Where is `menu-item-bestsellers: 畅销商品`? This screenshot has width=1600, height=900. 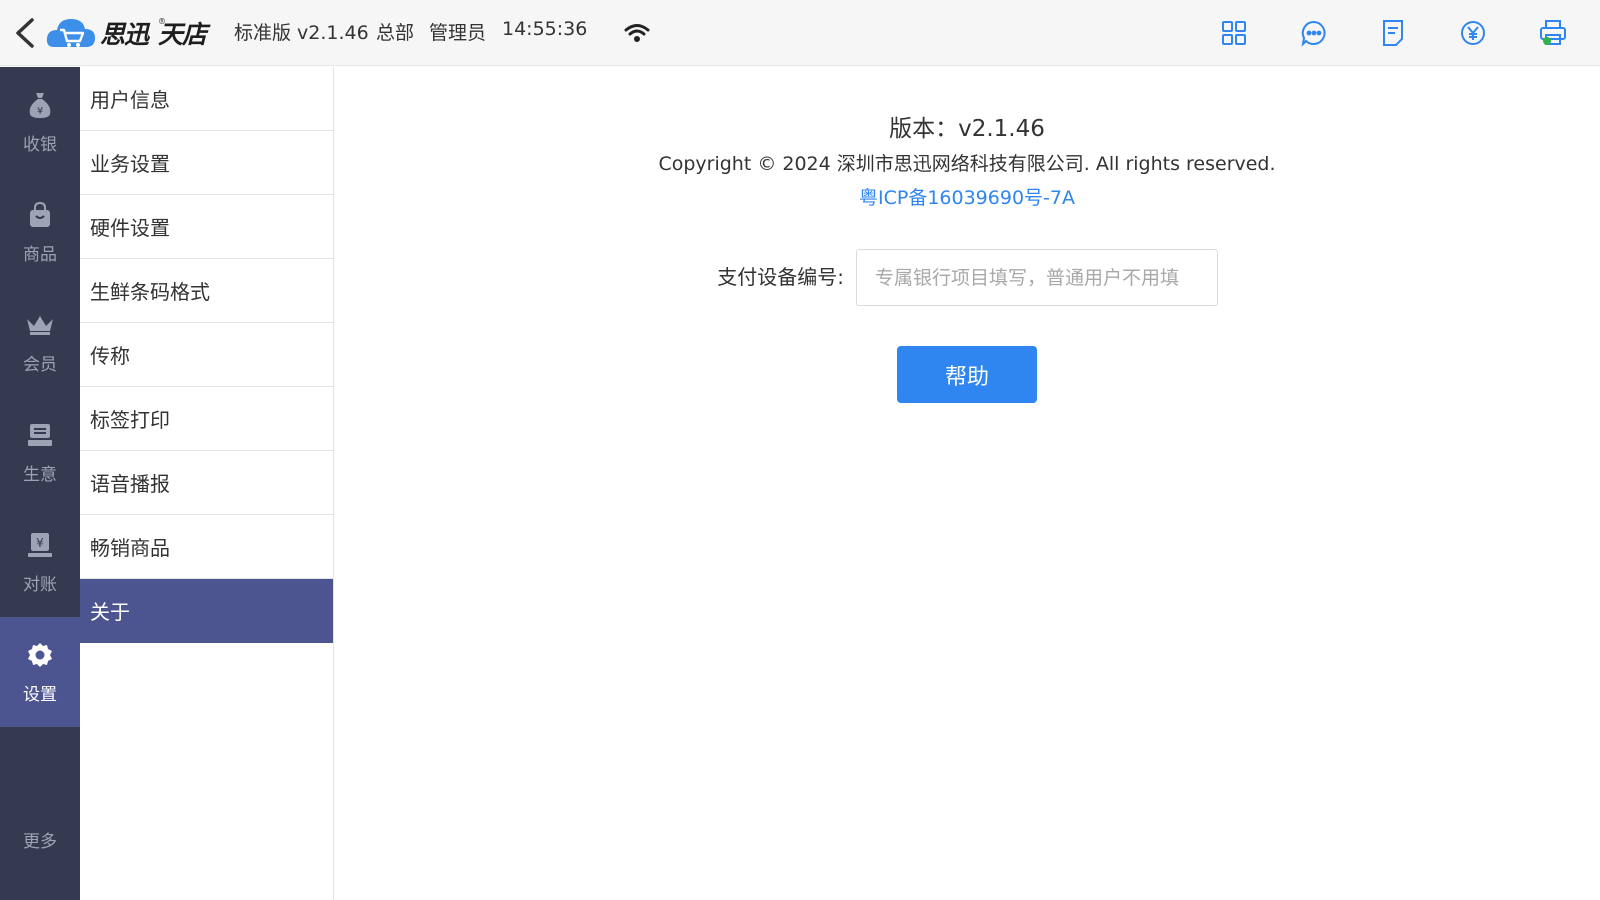
menu-item-bestsellers: 畅销商品 is located at coordinates (206, 547).